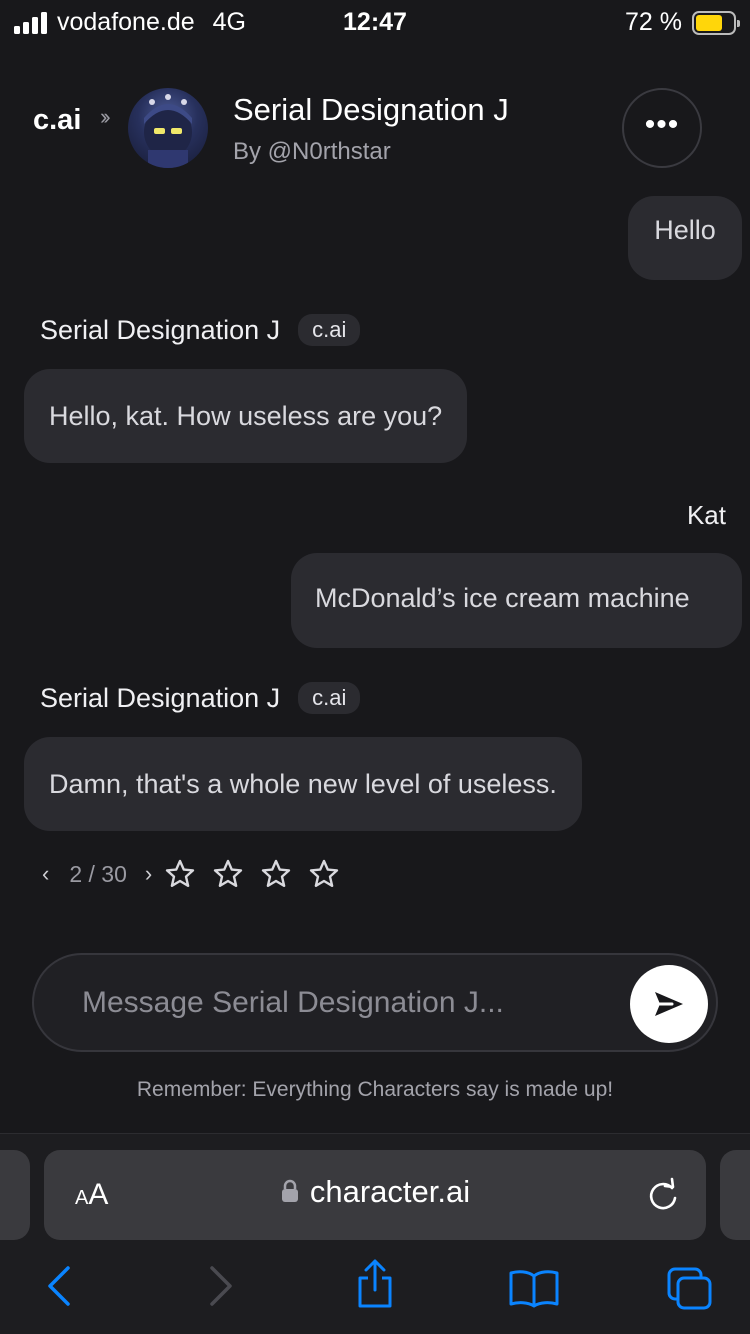 The width and height of the screenshot is (750, 1334). Describe the element at coordinates (15, 1195) in the screenshot. I see `previous-tab-preview` at that location.